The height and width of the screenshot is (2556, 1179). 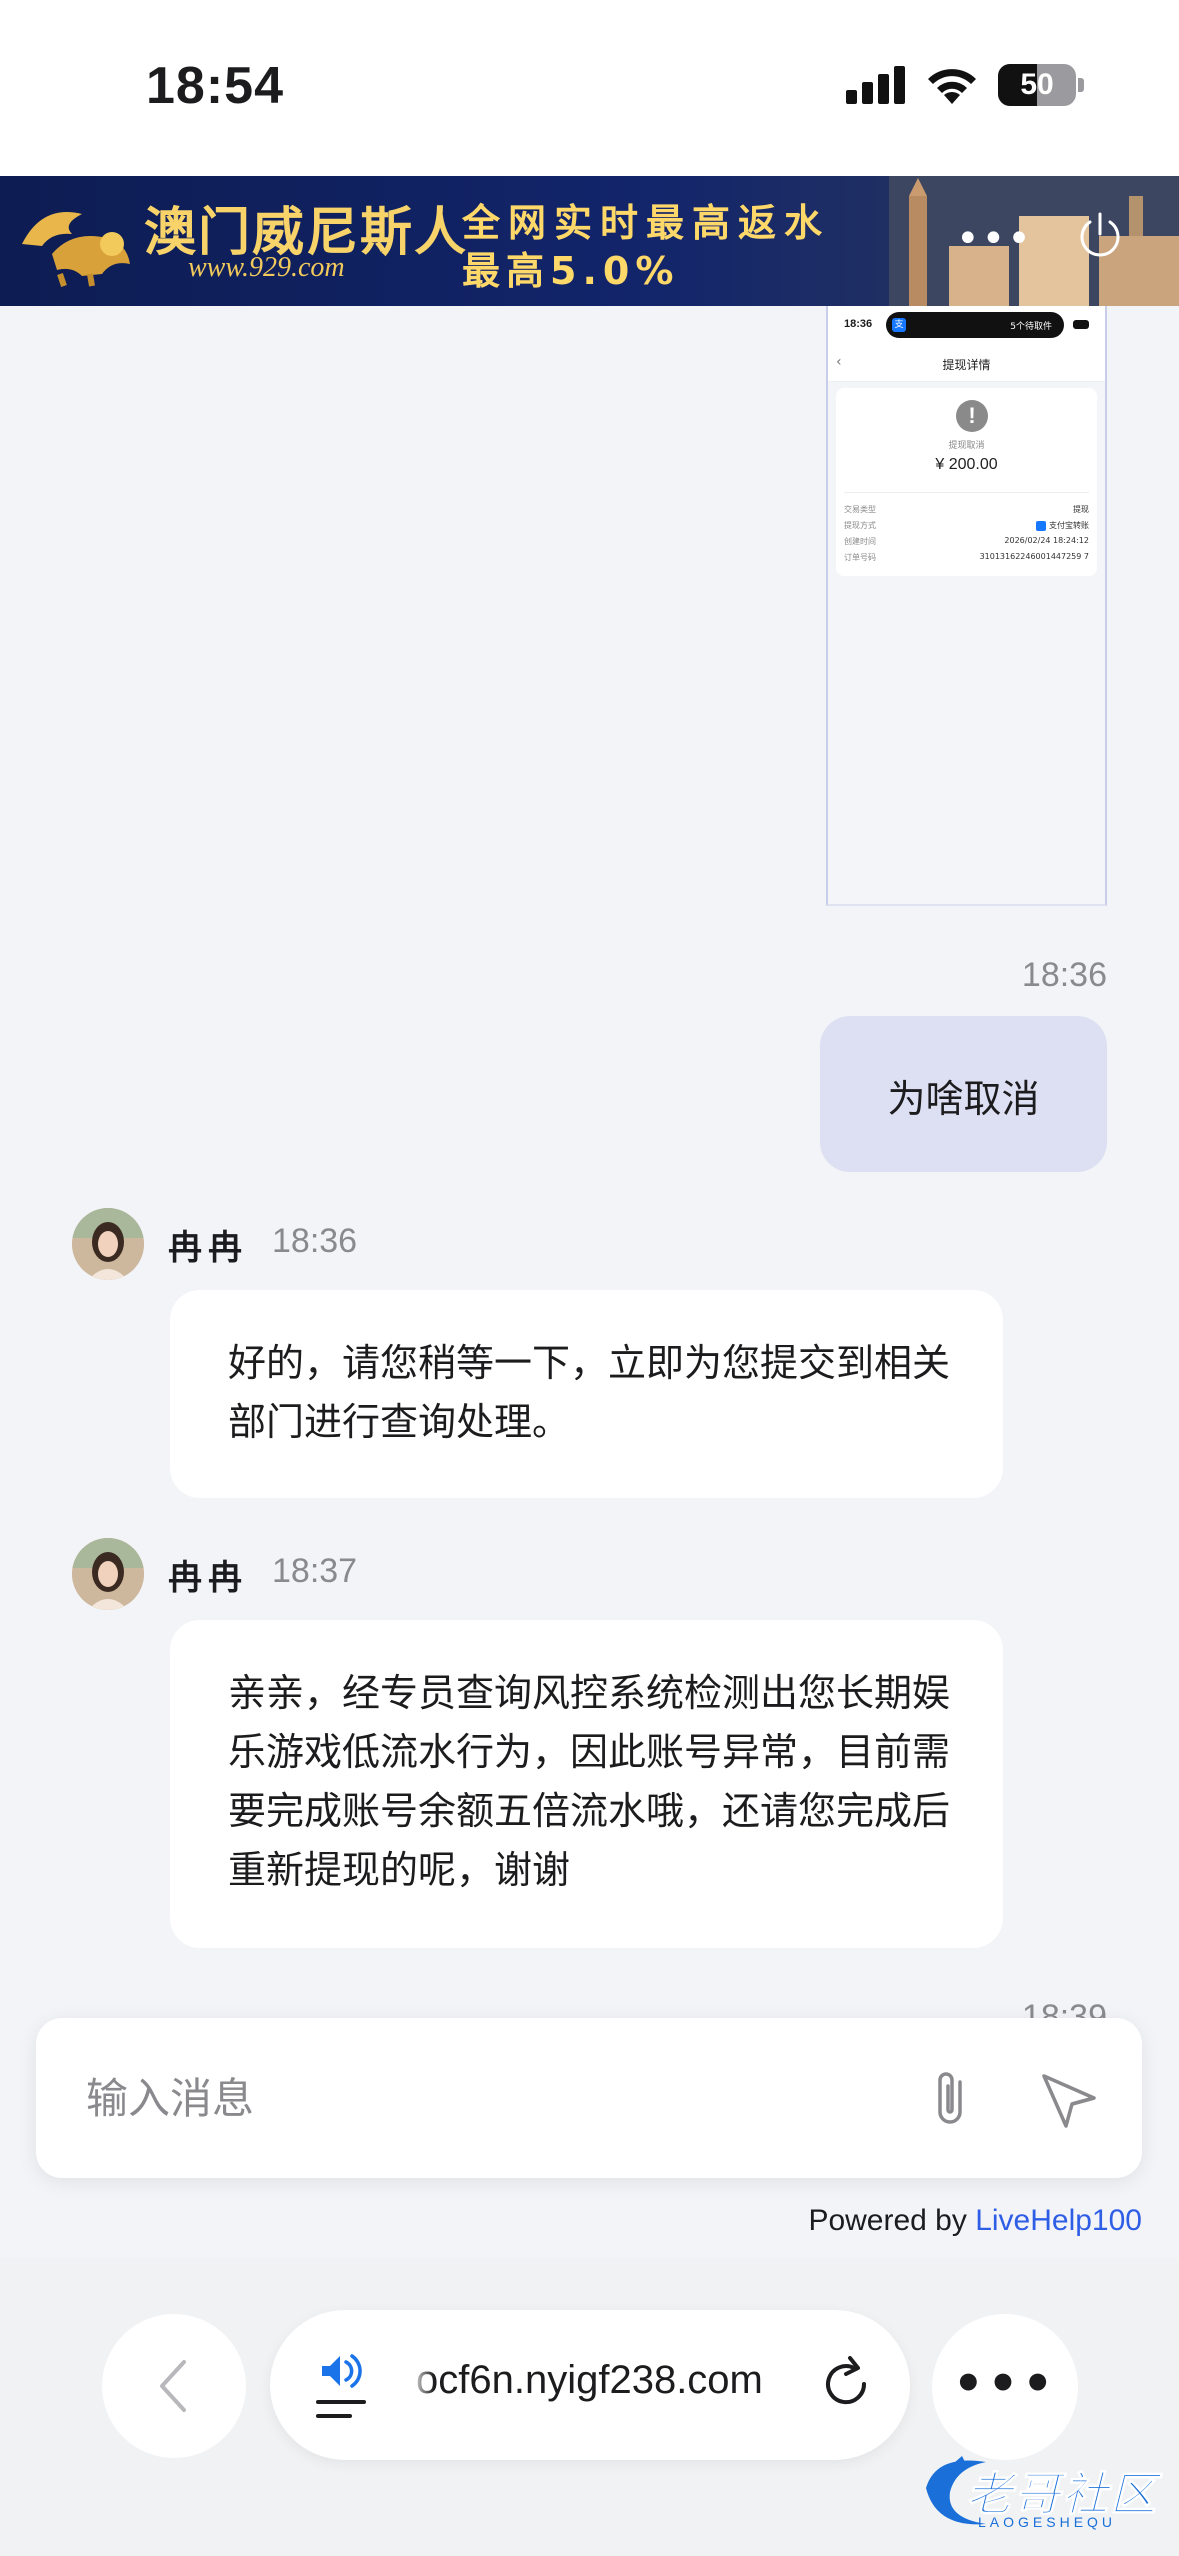 I want to click on shot-title: 提现详情, so click(x=966, y=365).